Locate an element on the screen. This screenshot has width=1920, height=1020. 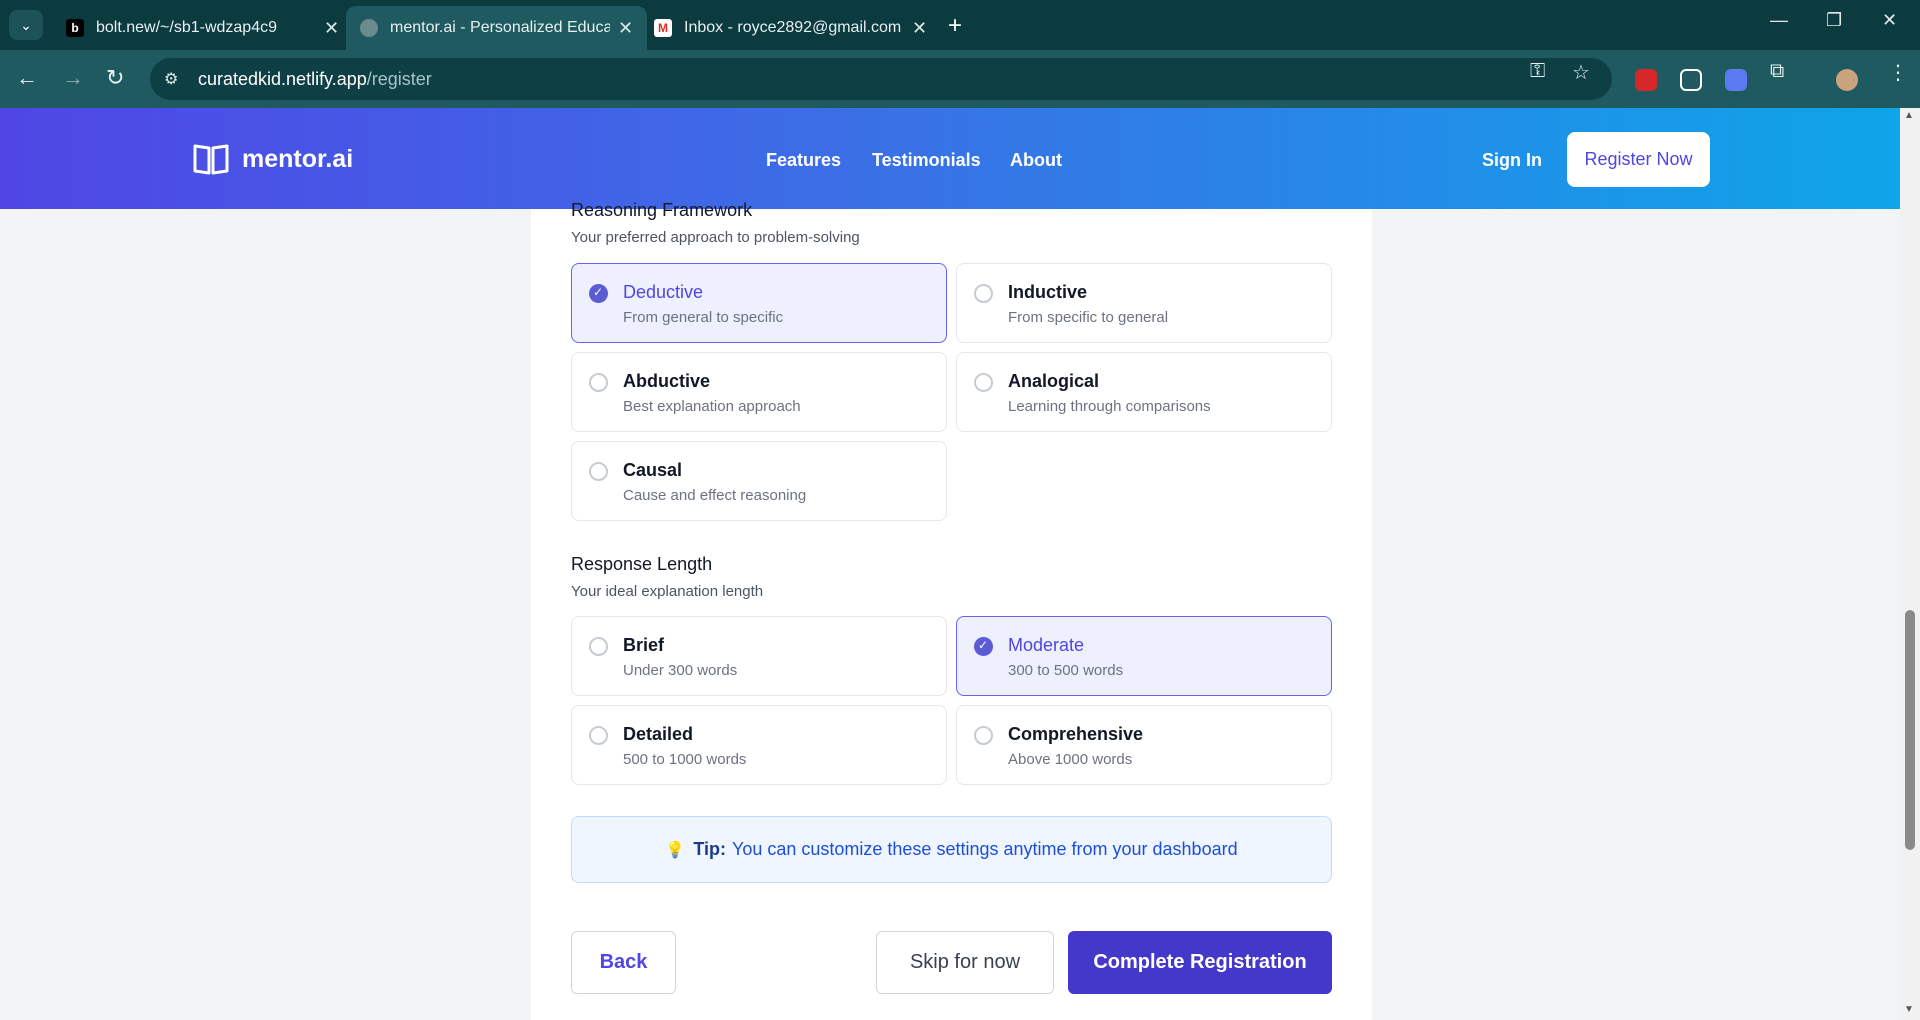
complete-registration-button: Complete Registration is located at coordinates (1200, 962).